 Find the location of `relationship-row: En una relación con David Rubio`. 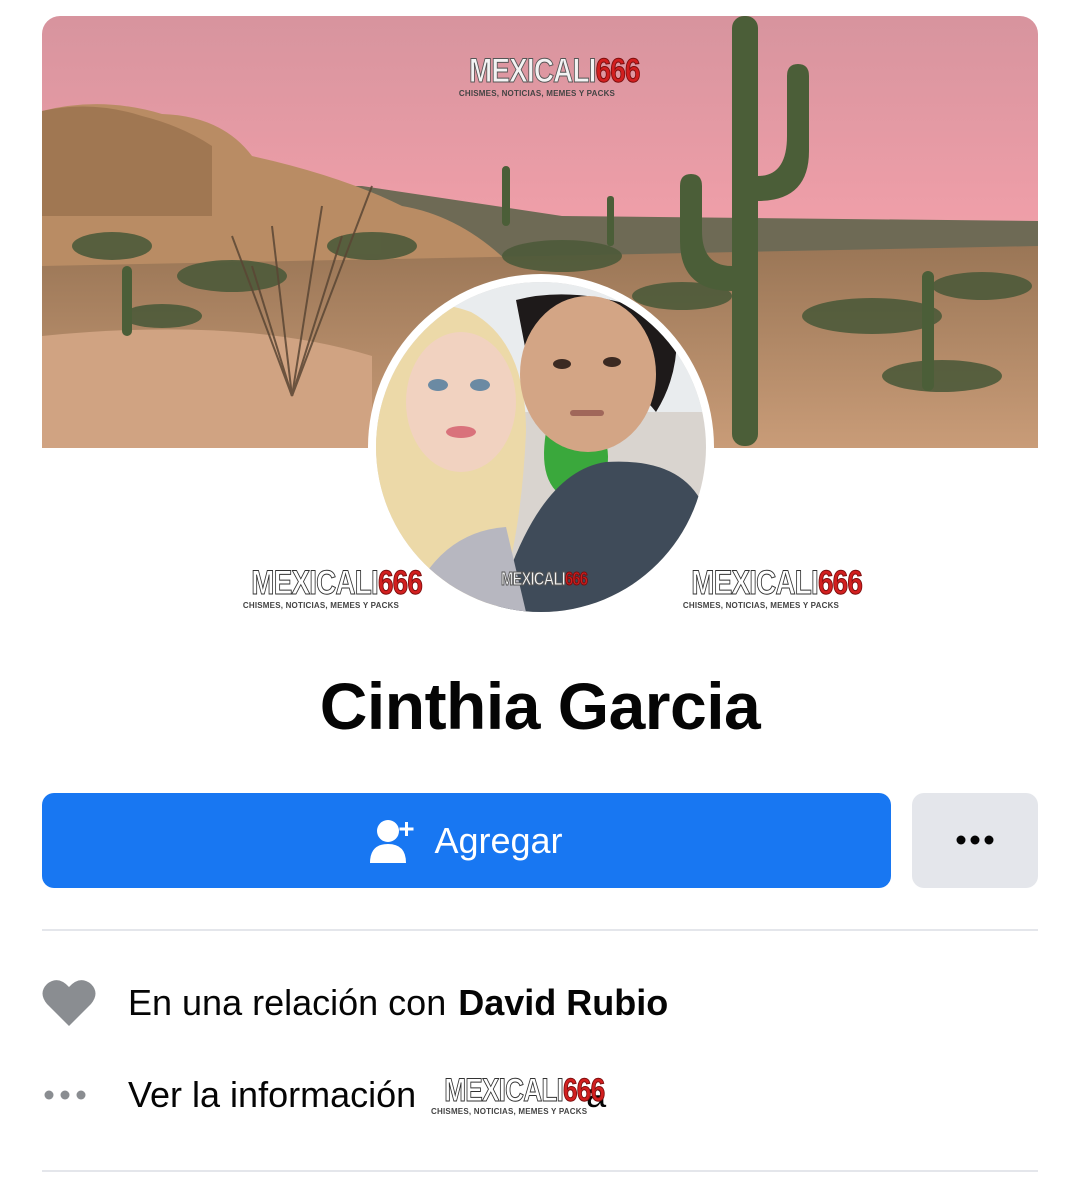

relationship-row: En una relación con David Rubio is located at coordinates (355, 1003).